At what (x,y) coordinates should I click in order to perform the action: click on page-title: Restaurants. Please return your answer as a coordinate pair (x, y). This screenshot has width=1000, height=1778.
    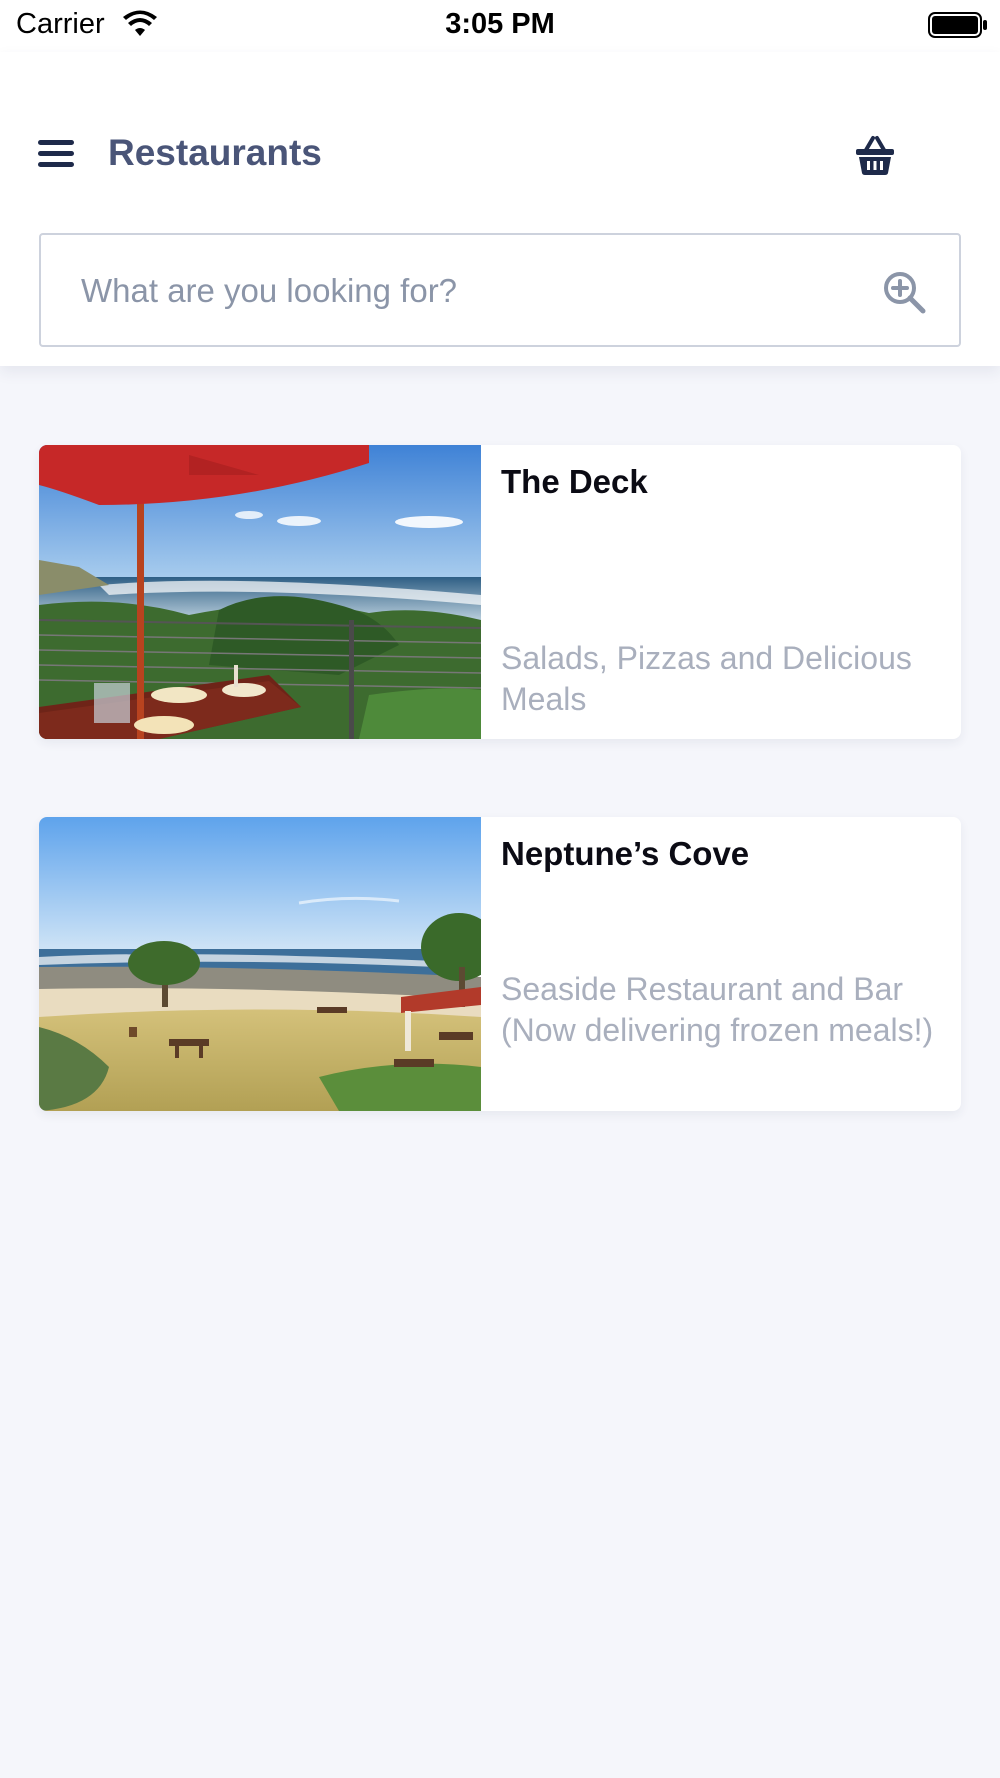
    Looking at the image, I should click on (215, 152).